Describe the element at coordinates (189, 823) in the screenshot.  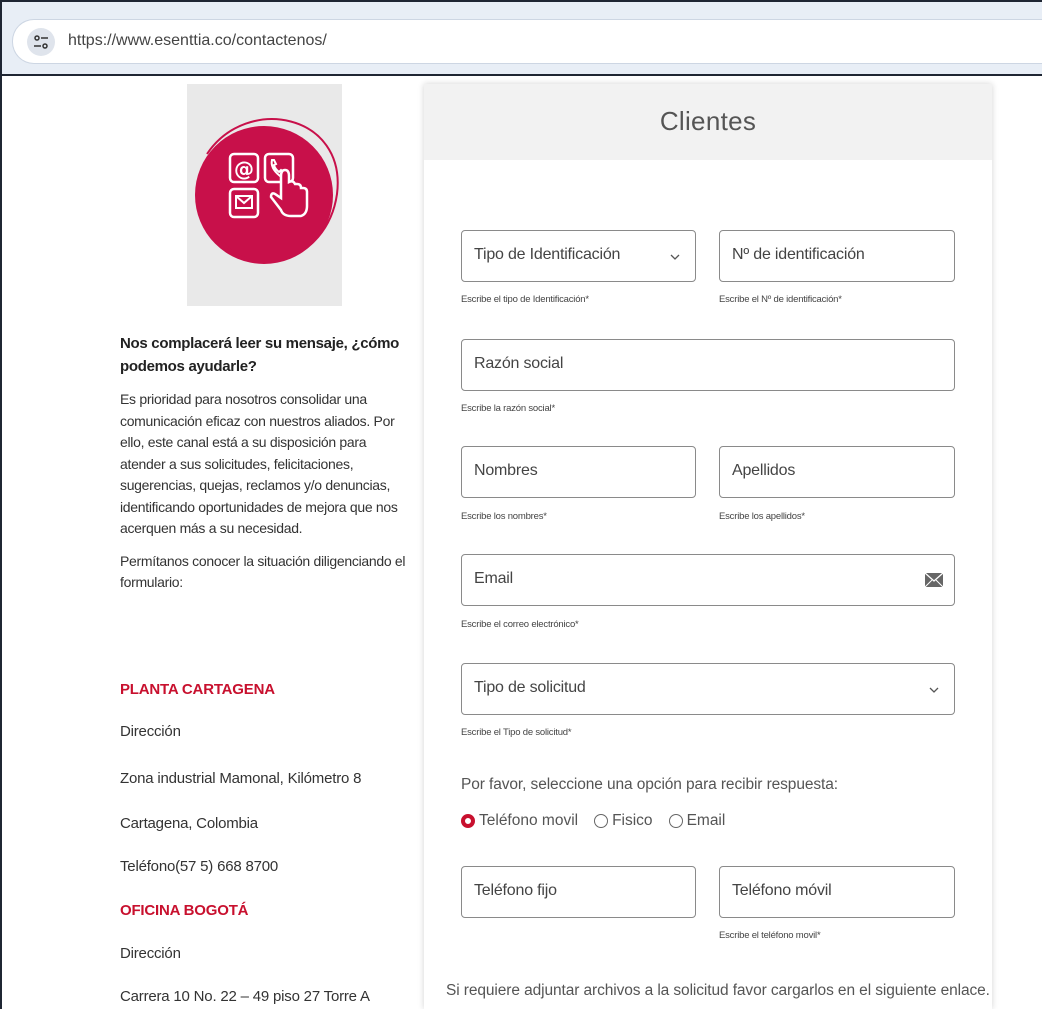
I see `office-city: Cartagena, Colombia` at that location.